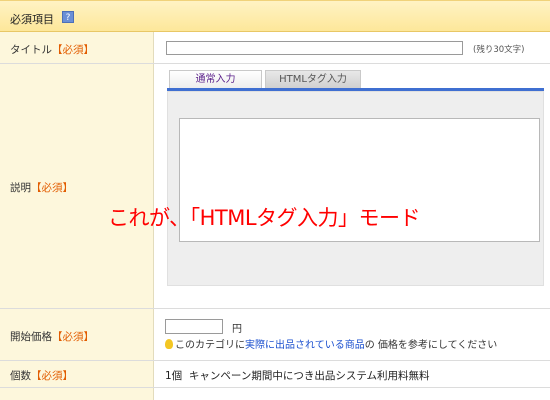  Describe the element at coordinates (431, 345) in the screenshot. I see `hint-suffix: の 価格を参考にしてください` at that location.